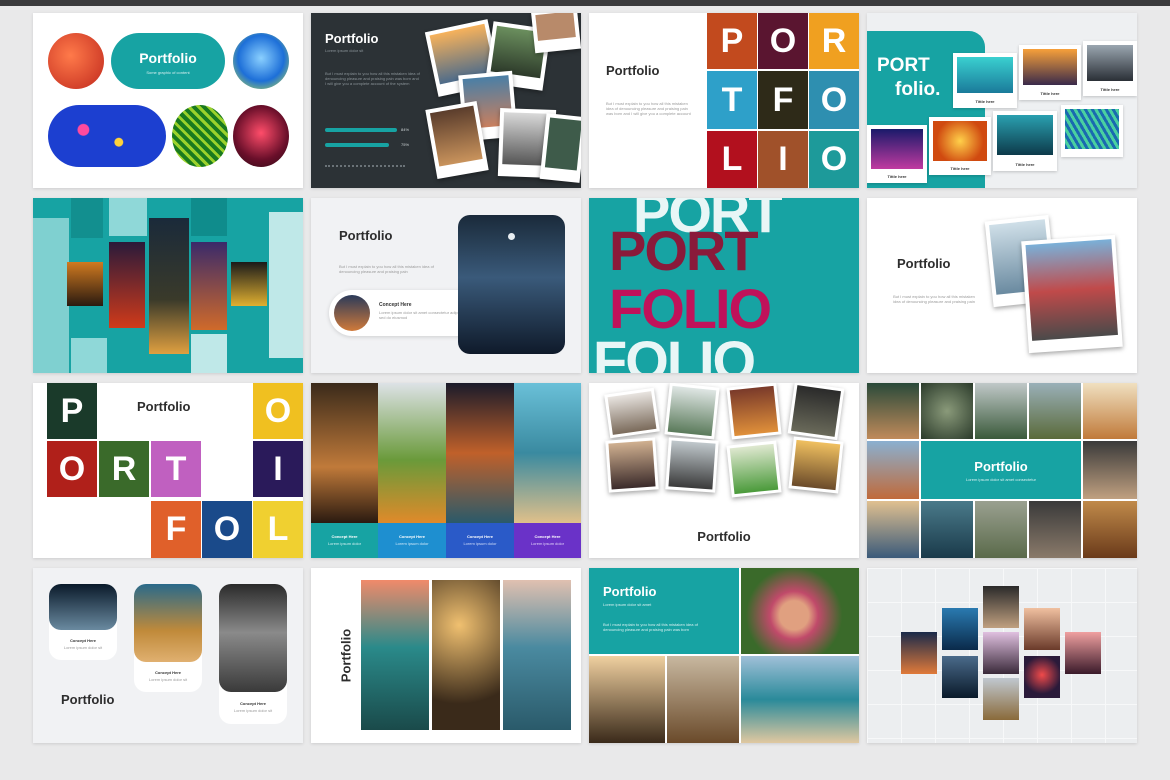 The image size is (1170, 780). What do you see at coordinates (72, 411) in the screenshot?
I see `letter-tile: P` at bounding box center [72, 411].